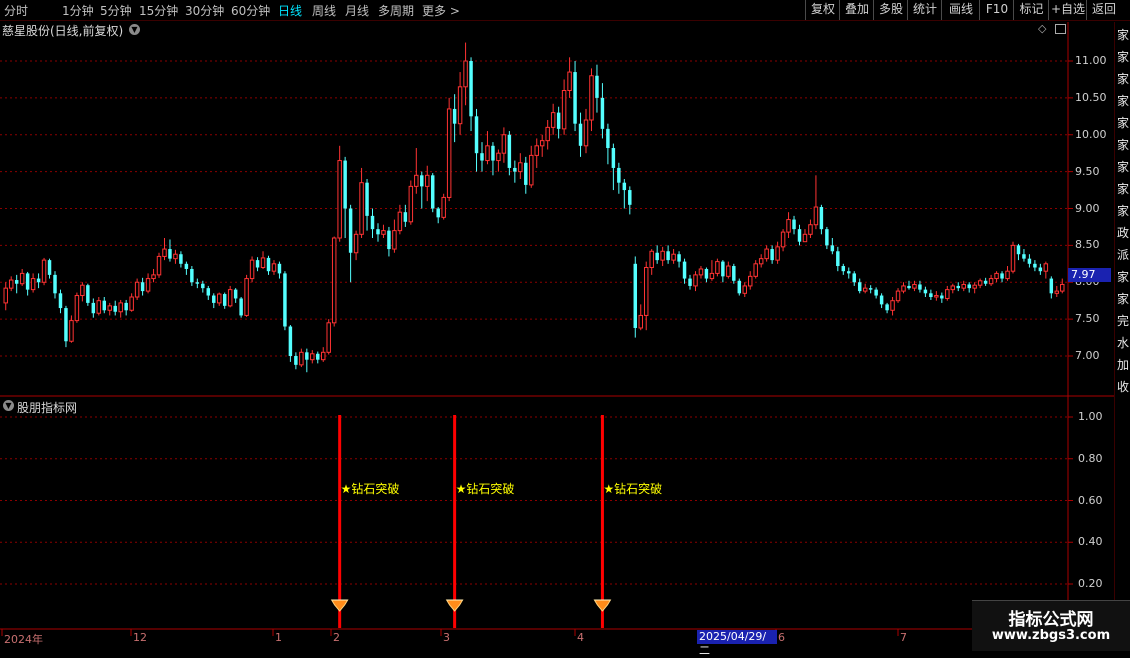 Image resolution: width=1130 pixels, height=658 pixels. Describe the element at coordinates (1087, 245) in the screenshot. I see `price-tick-label: 8.50` at that location.